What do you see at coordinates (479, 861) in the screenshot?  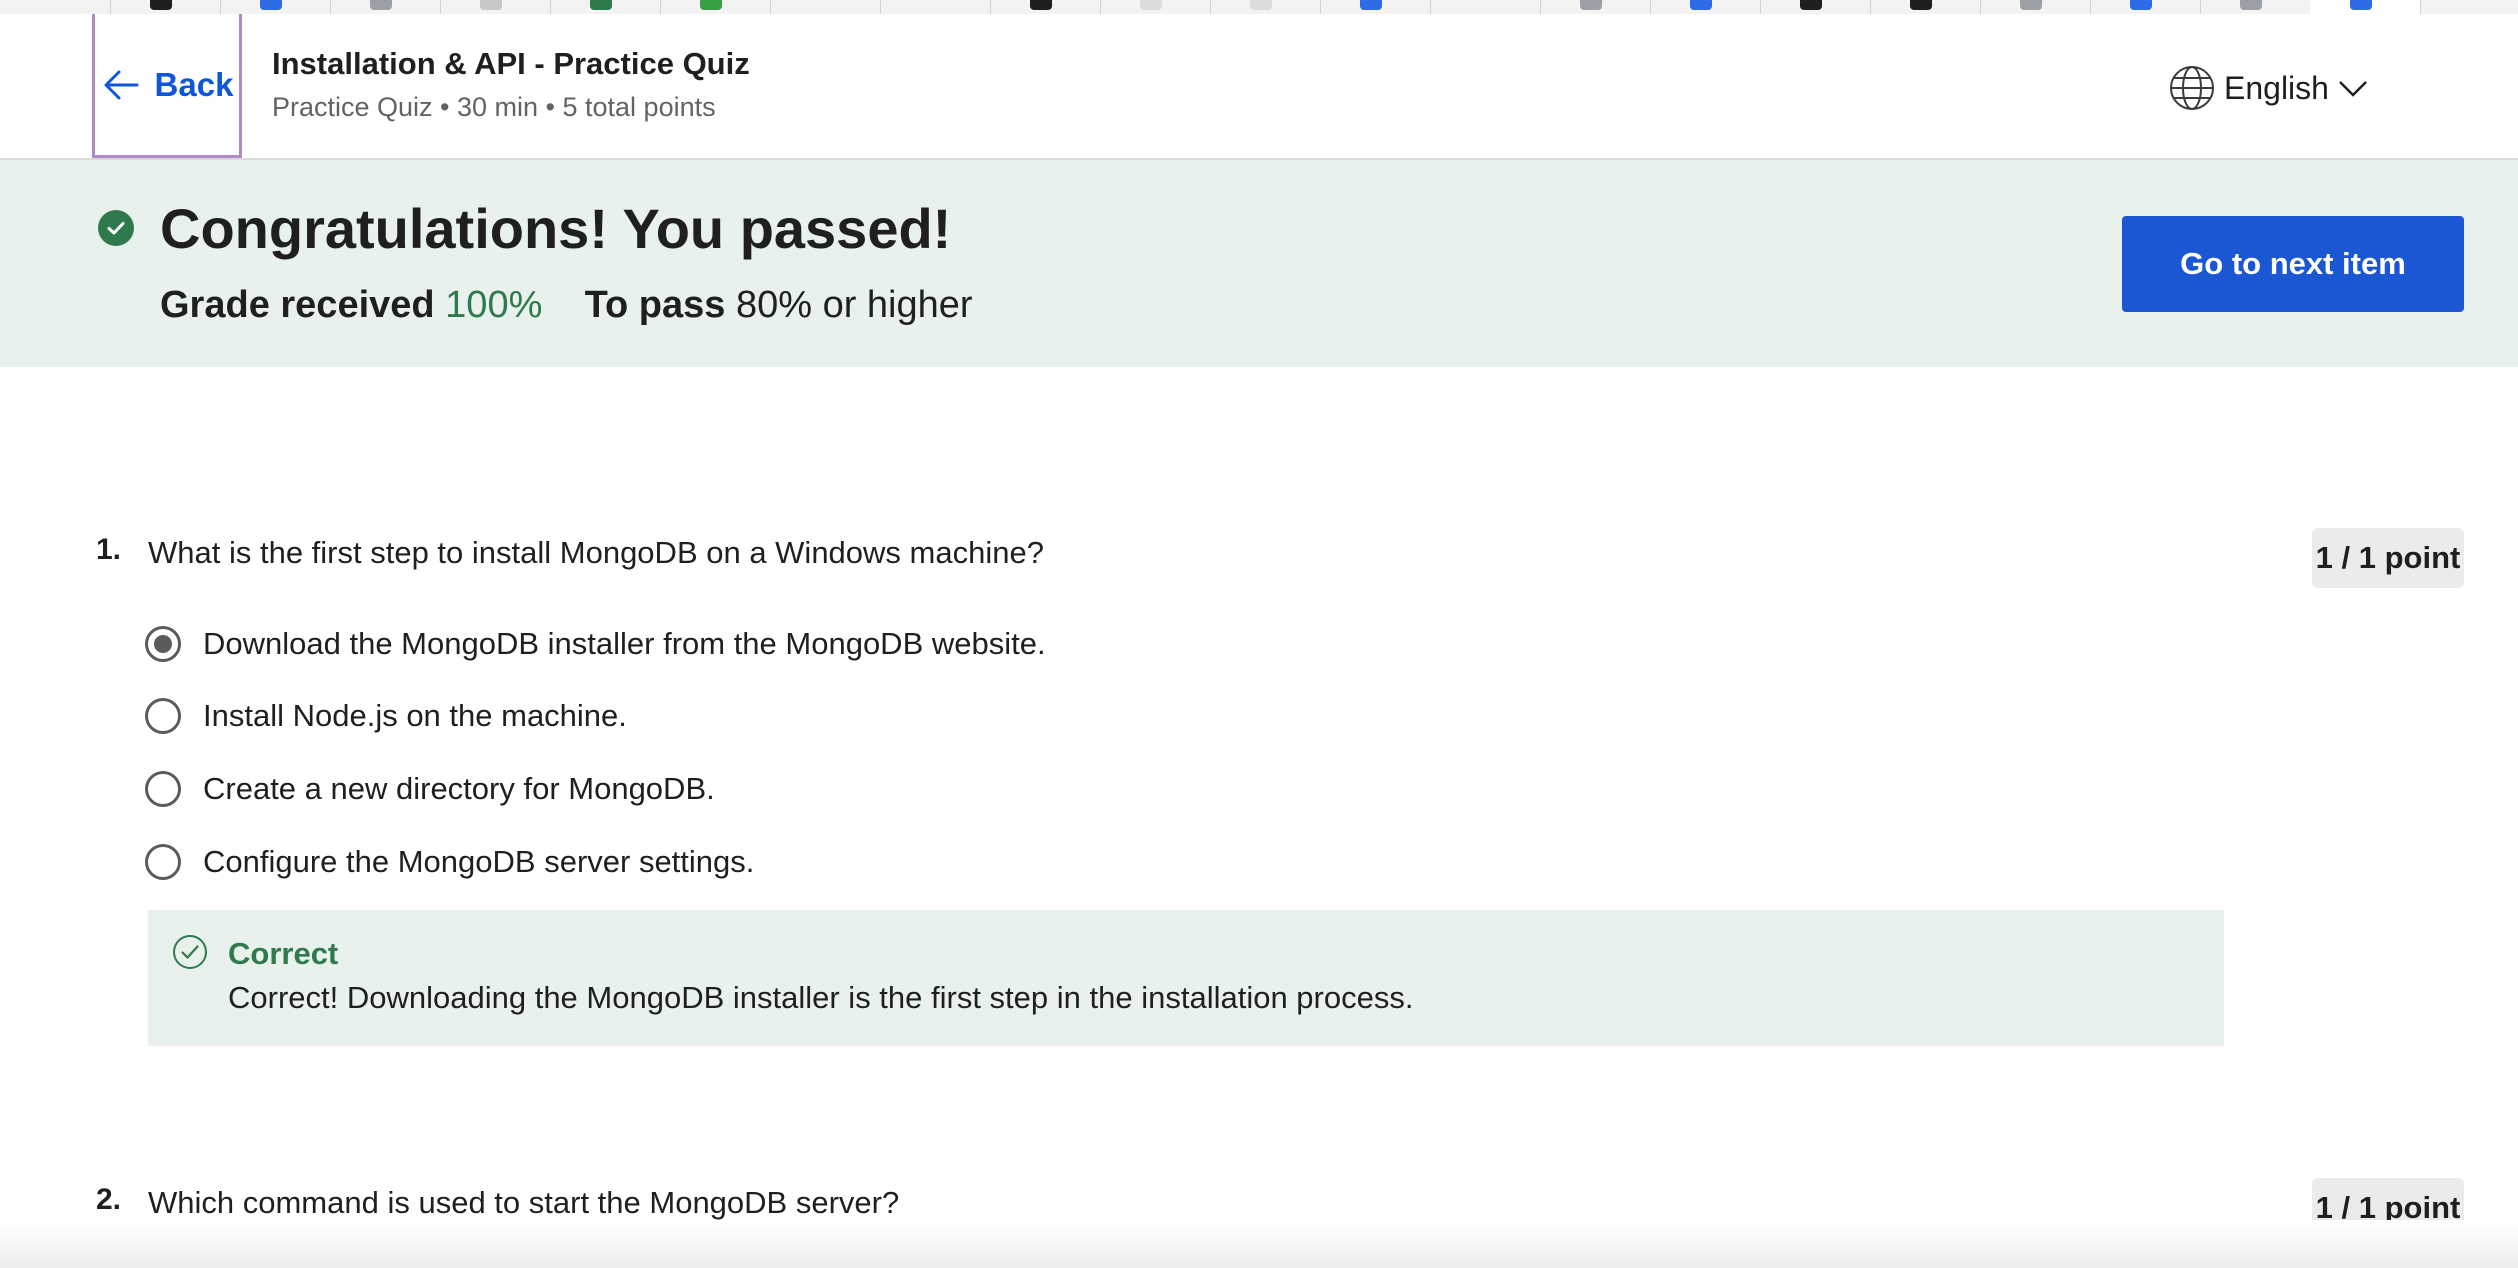 I see `answer-option-label: Configure the MongoDB server settings.` at bounding box center [479, 861].